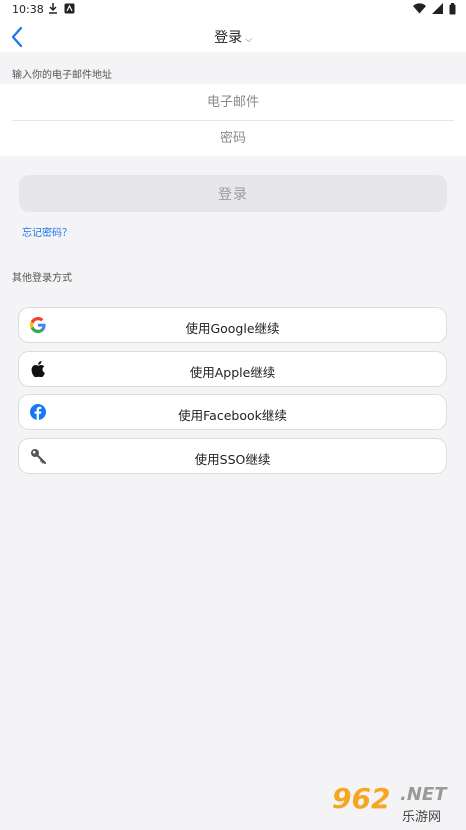 Image resolution: width=466 pixels, height=830 pixels. I want to click on password-input, so click(233, 138).